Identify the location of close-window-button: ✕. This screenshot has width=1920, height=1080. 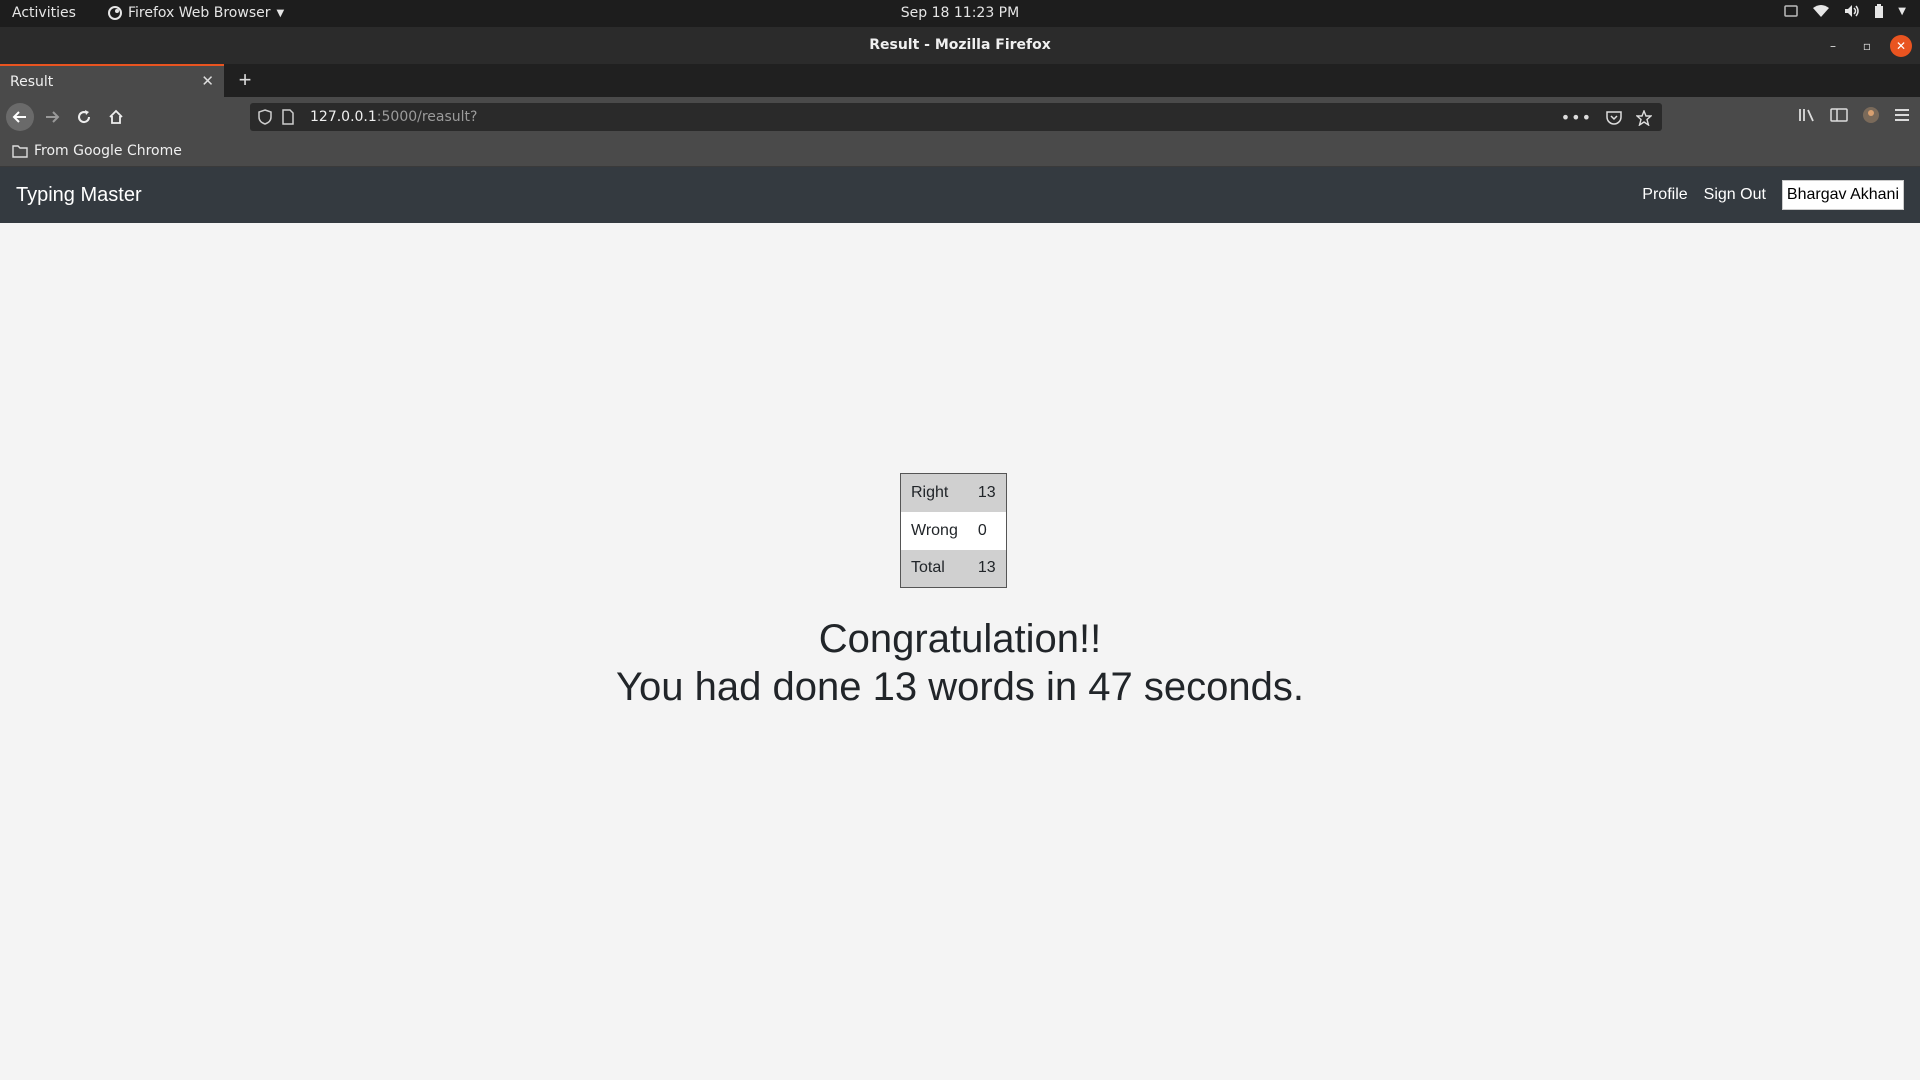
(1901, 46).